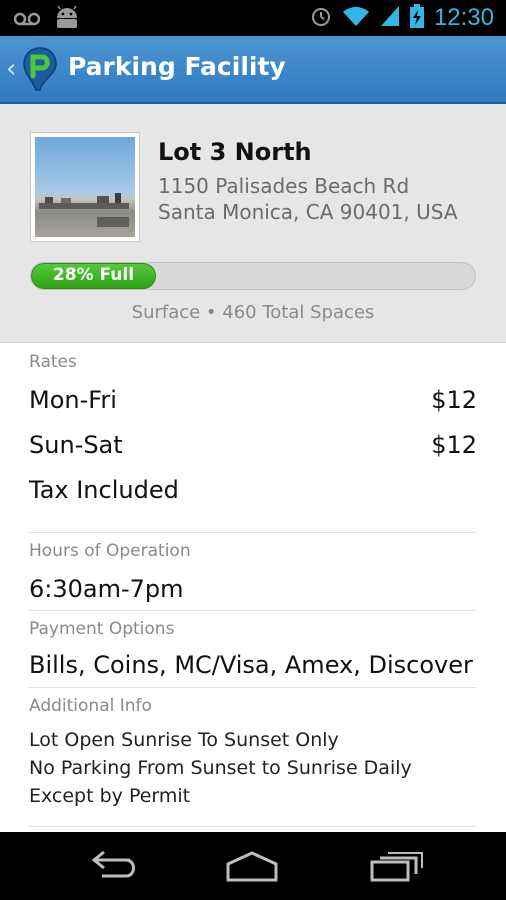 The image size is (506, 900). I want to click on facility-photo, so click(85, 187).